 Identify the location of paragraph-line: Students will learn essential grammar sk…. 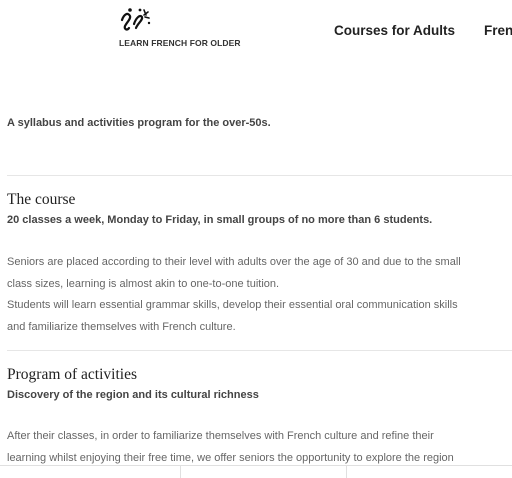
(232, 305).